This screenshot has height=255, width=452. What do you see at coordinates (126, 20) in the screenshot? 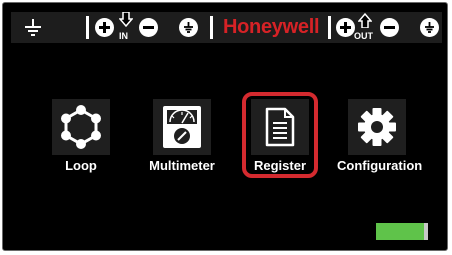
I see `arrow-down-icon` at bounding box center [126, 20].